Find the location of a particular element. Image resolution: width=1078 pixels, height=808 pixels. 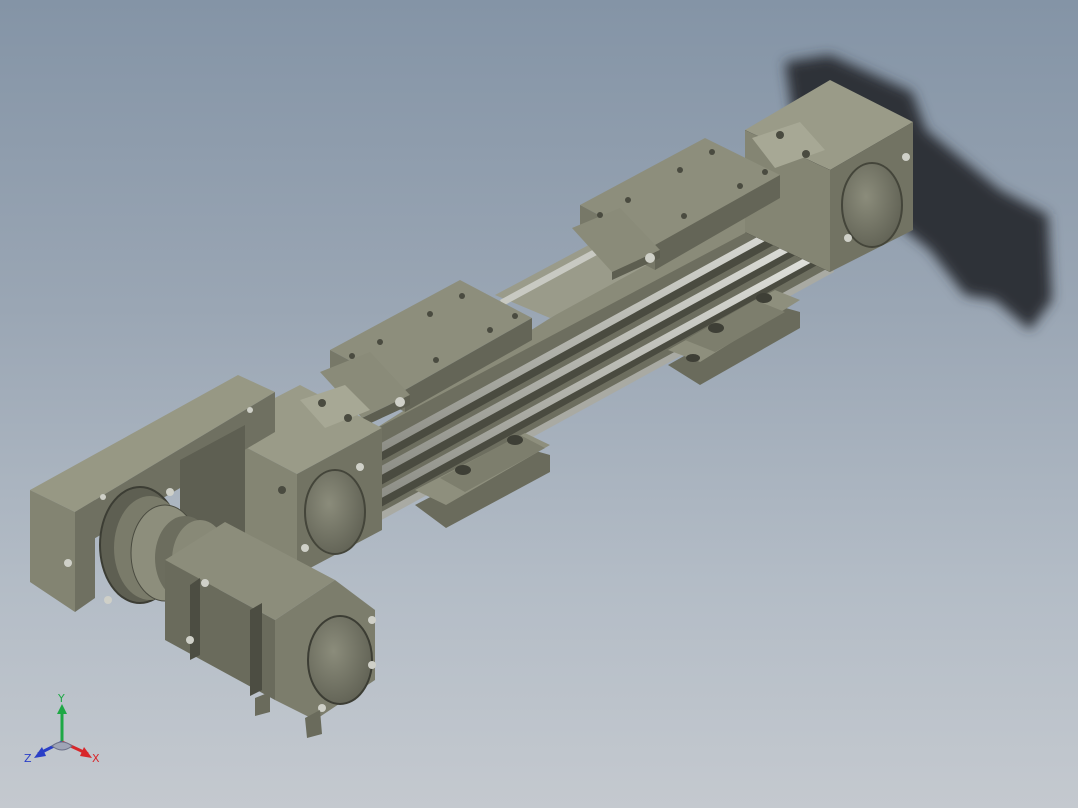

axis-triad: Y X Z is located at coordinates (62, 728).